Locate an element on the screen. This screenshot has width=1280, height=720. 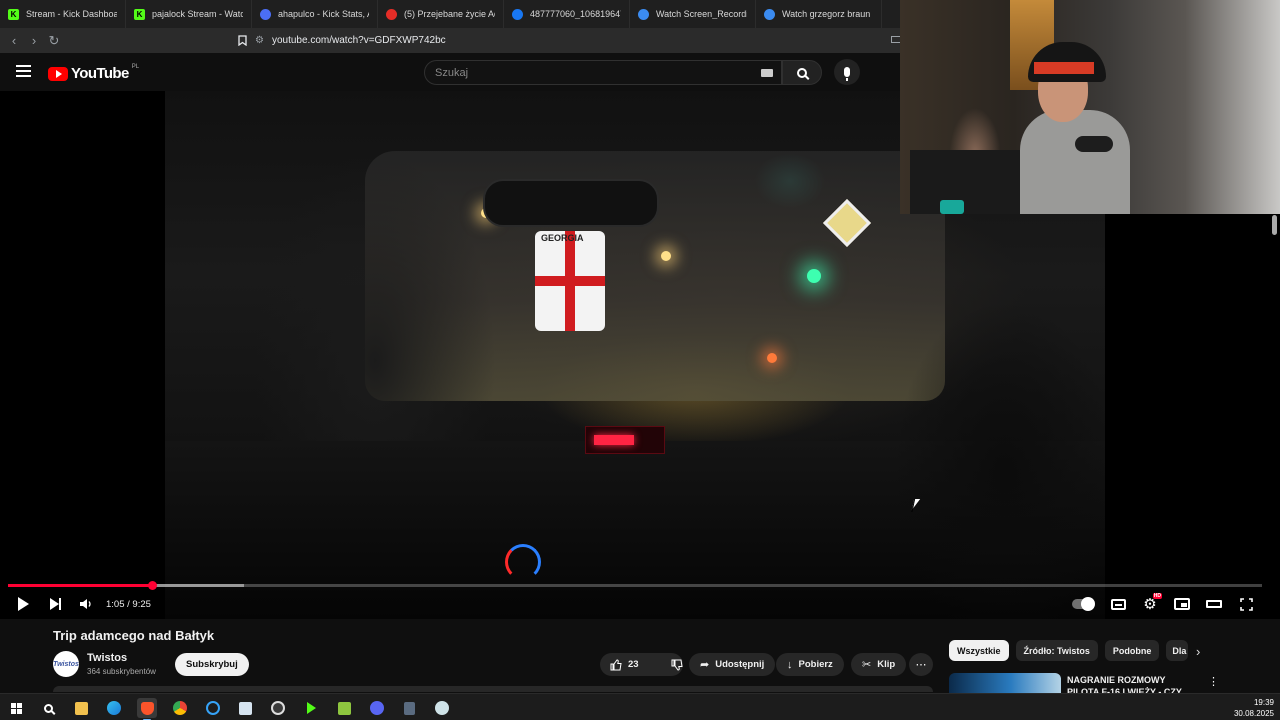
clip-label: Klip is located at coordinates (886, 664).